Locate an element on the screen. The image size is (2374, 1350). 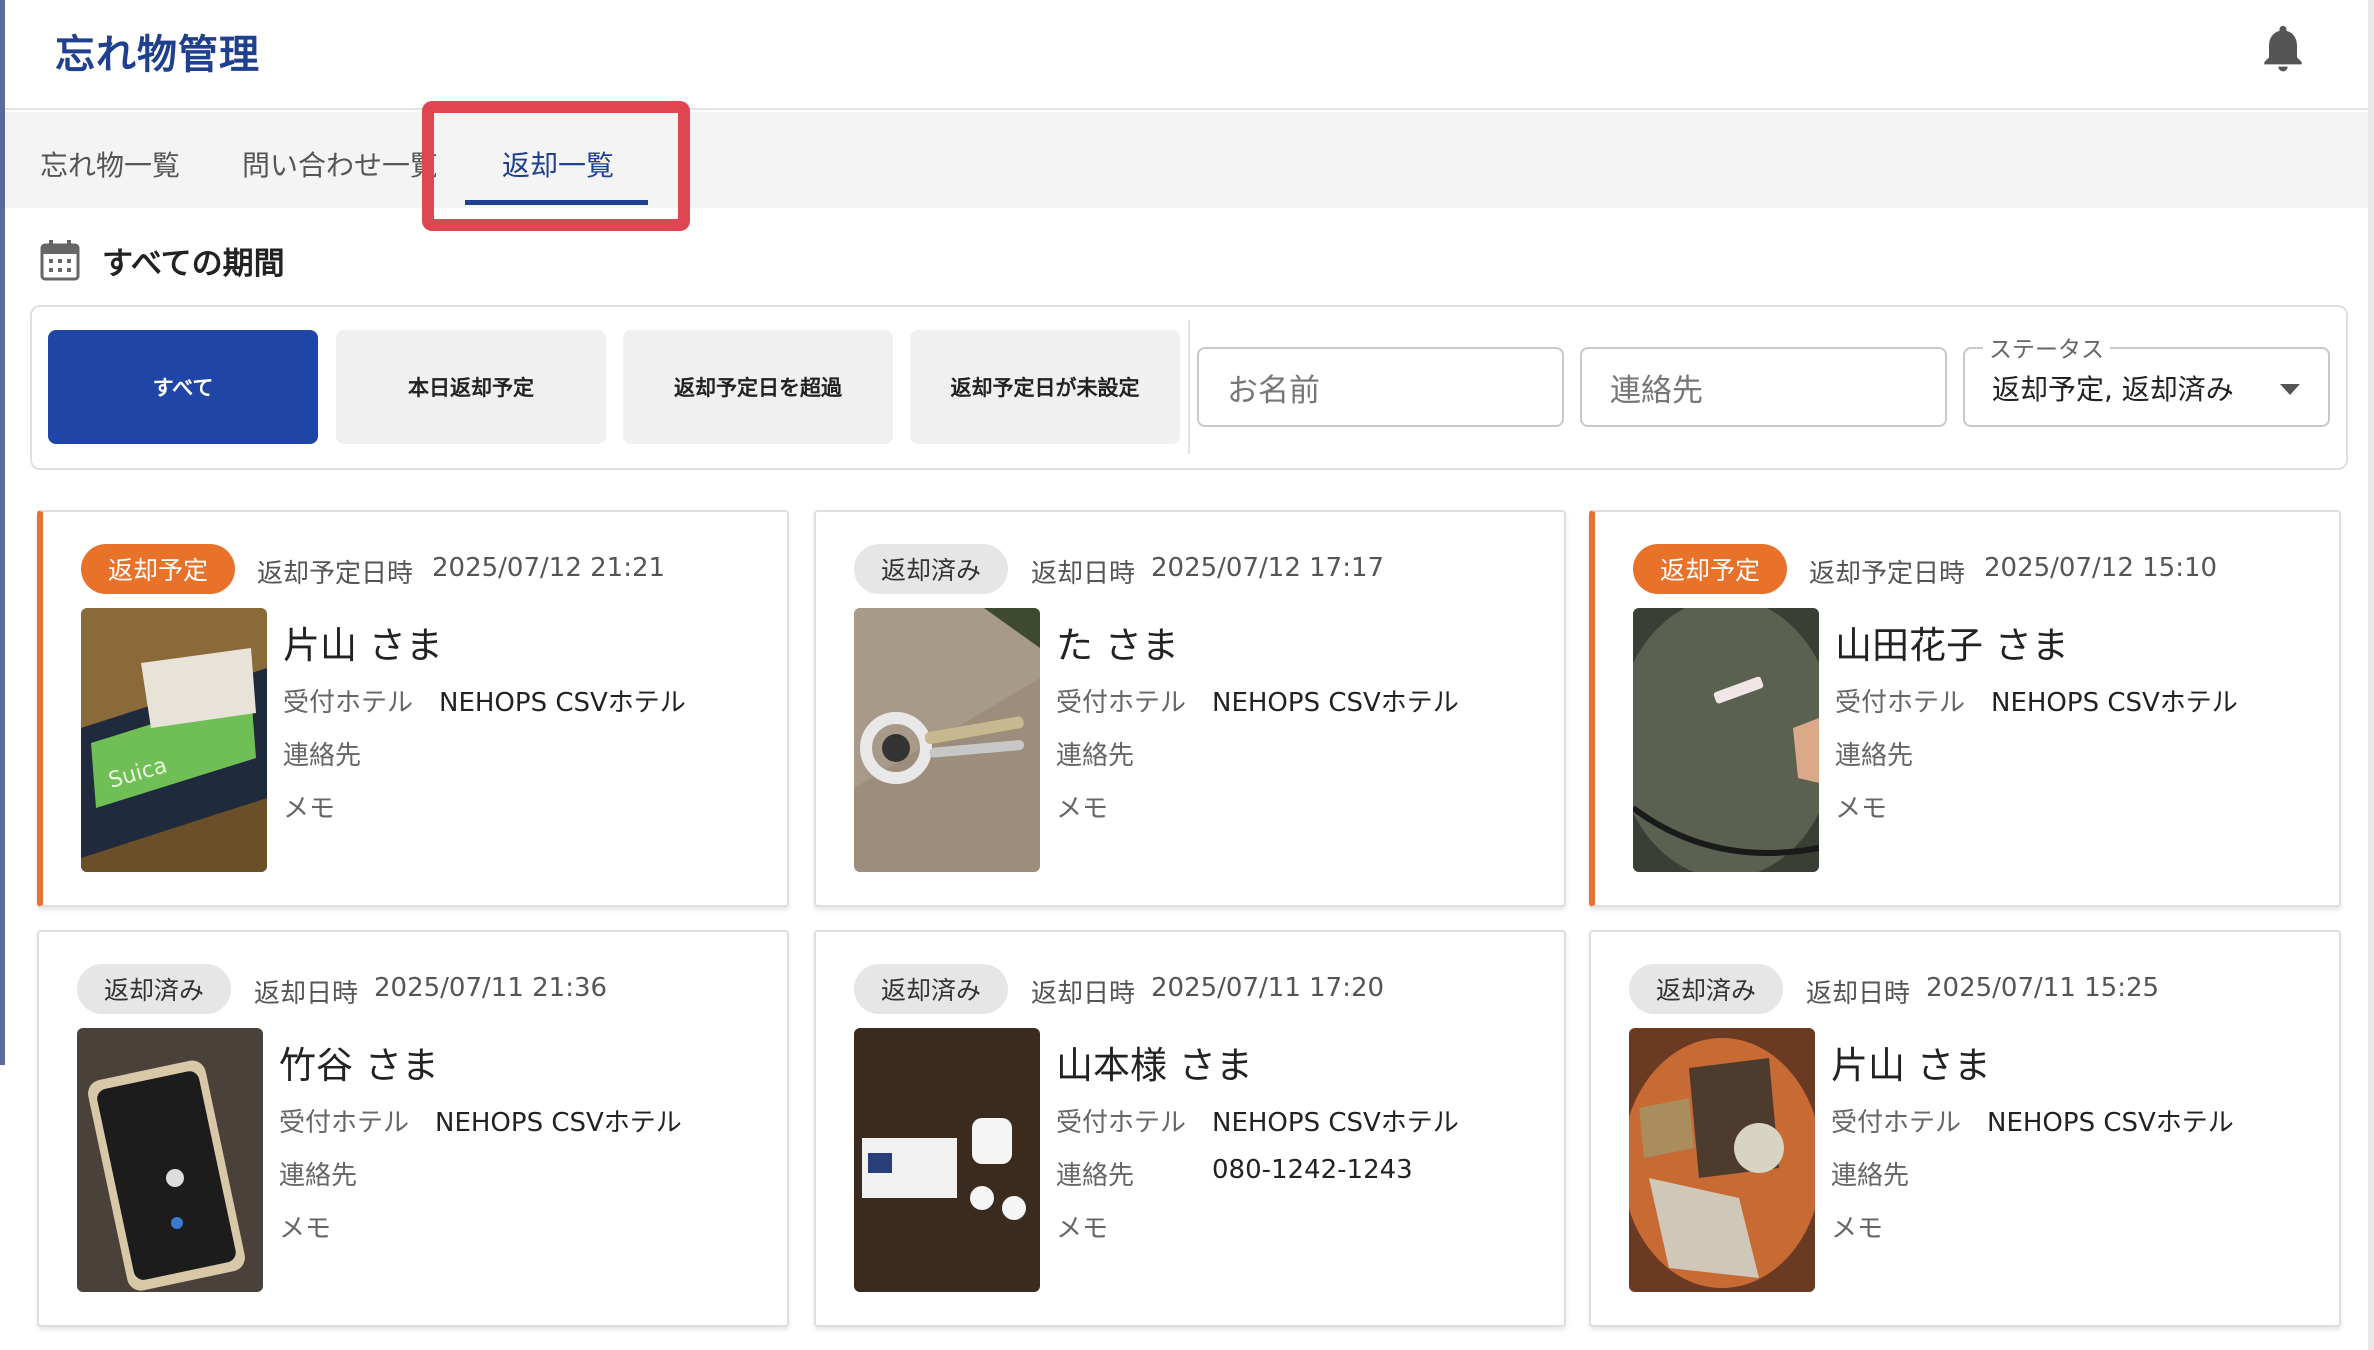
date-value: 2025/07/12 15:10 is located at coordinates (2101, 568).